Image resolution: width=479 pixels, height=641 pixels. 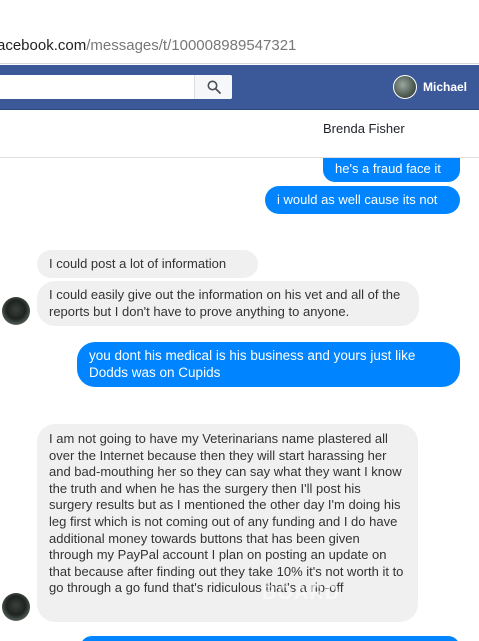 I want to click on message-outgoing: he's a fraud face it, so click(x=391, y=170).